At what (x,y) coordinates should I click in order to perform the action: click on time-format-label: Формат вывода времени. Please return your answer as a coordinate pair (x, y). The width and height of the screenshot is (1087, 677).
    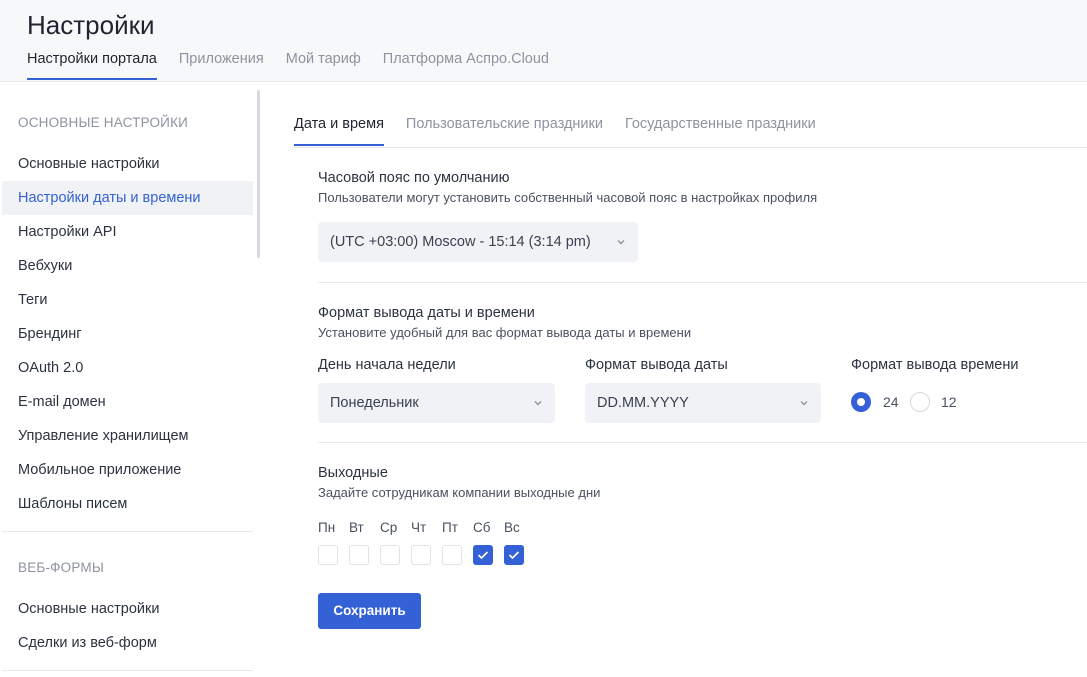
    Looking at the image, I should click on (935, 365).